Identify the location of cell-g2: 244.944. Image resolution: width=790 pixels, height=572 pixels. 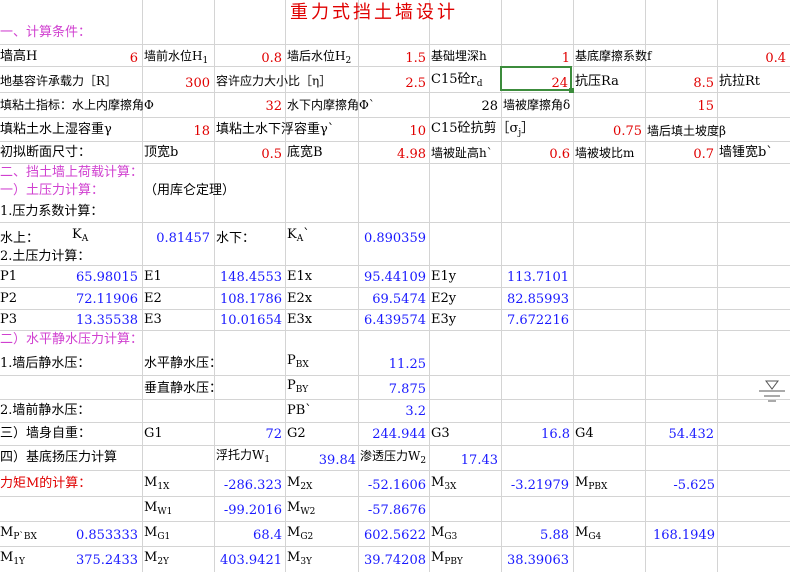
(393, 434).